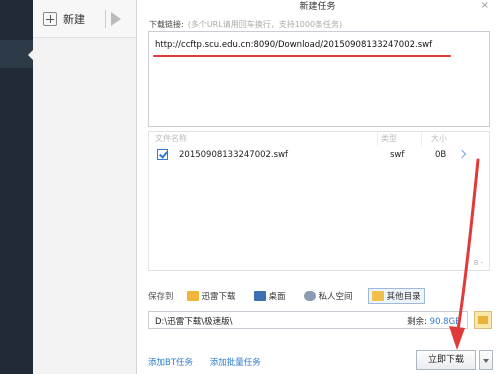 This screenshot has width=497, height=374. What do you see at coordinates (446, 360) in the screenshot?
I see `download-now-button: 立即下载` at bounding box center [446, 360].